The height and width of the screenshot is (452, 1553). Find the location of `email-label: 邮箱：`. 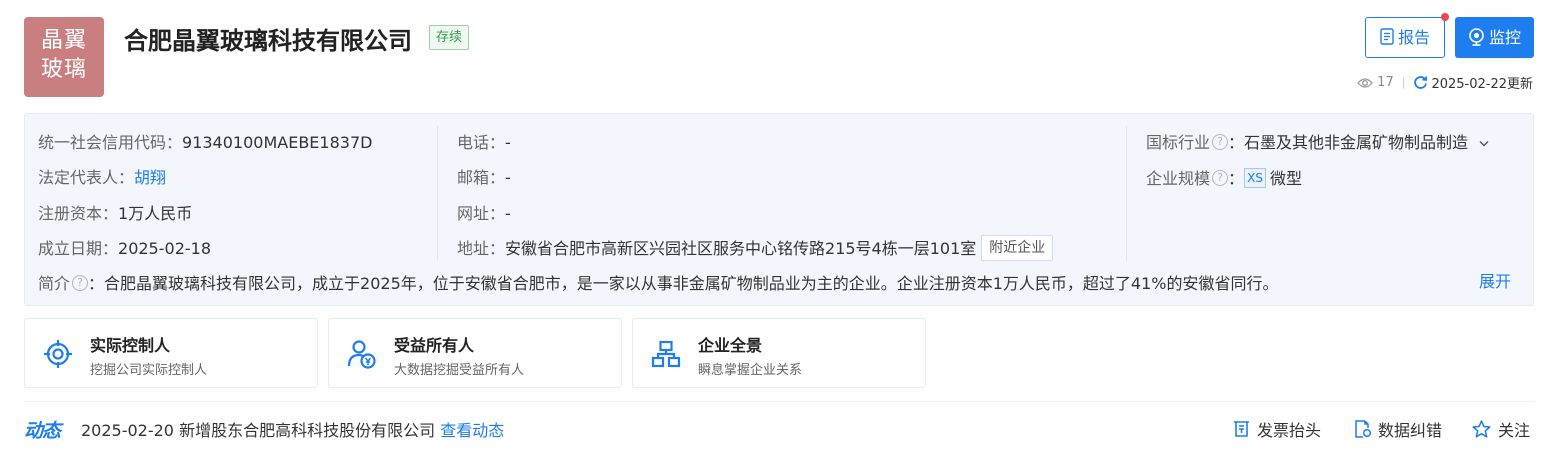

email-label: 邮箱： is located at coordinates (481, 177).